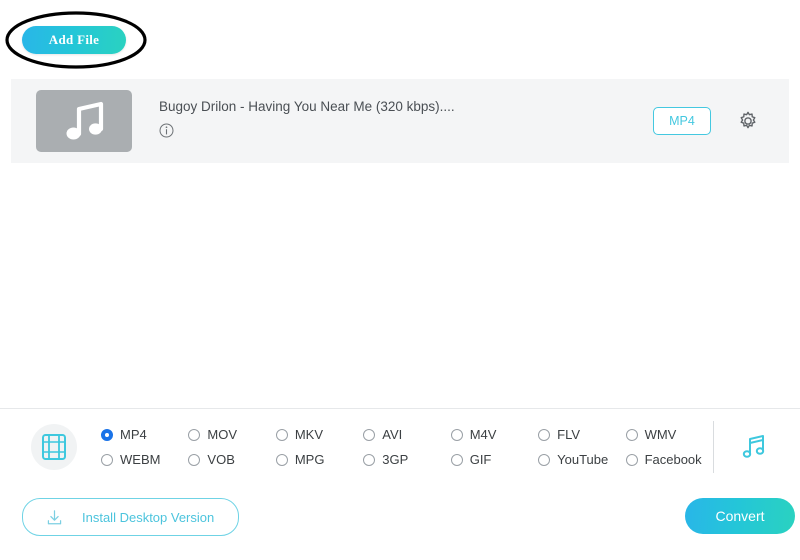 The width and height of the screenshot is (800, 560). What do you see at coordinates (140, 459) in the screenshot?
I see `format-option-label: WEBM` at bounding box center [140, 459].